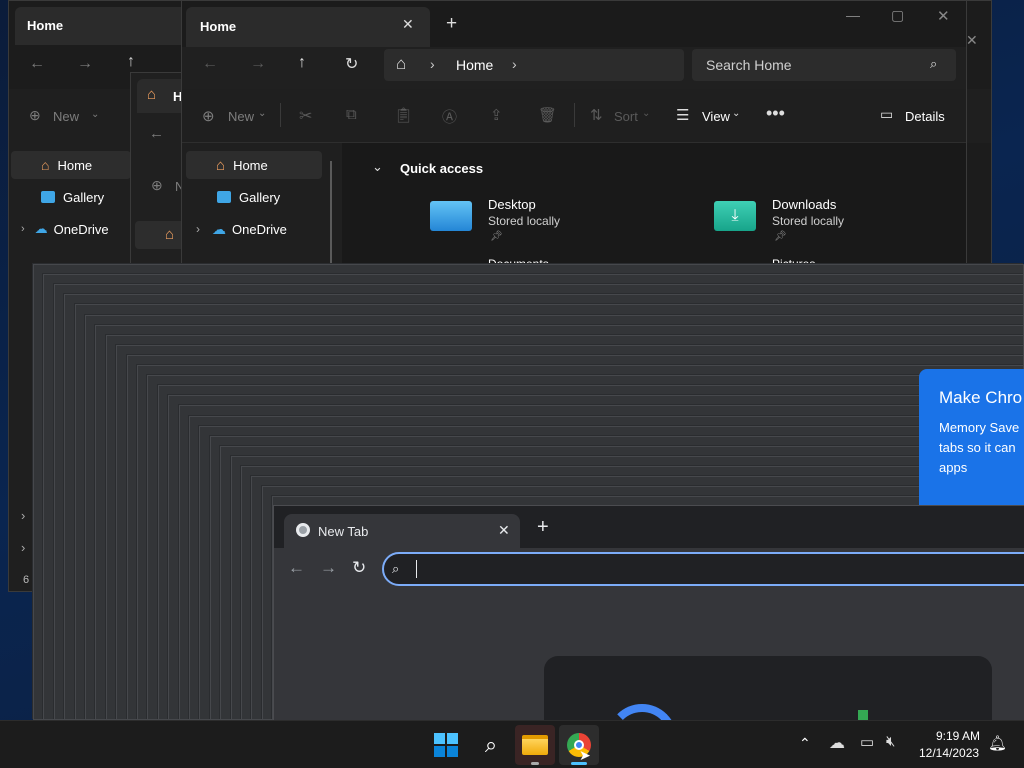 The width and height of the screenshot is (1024, 768). Describe the element at coordinates (853, 15) in the screenshot. I see `minimize-icon: —` at that location.